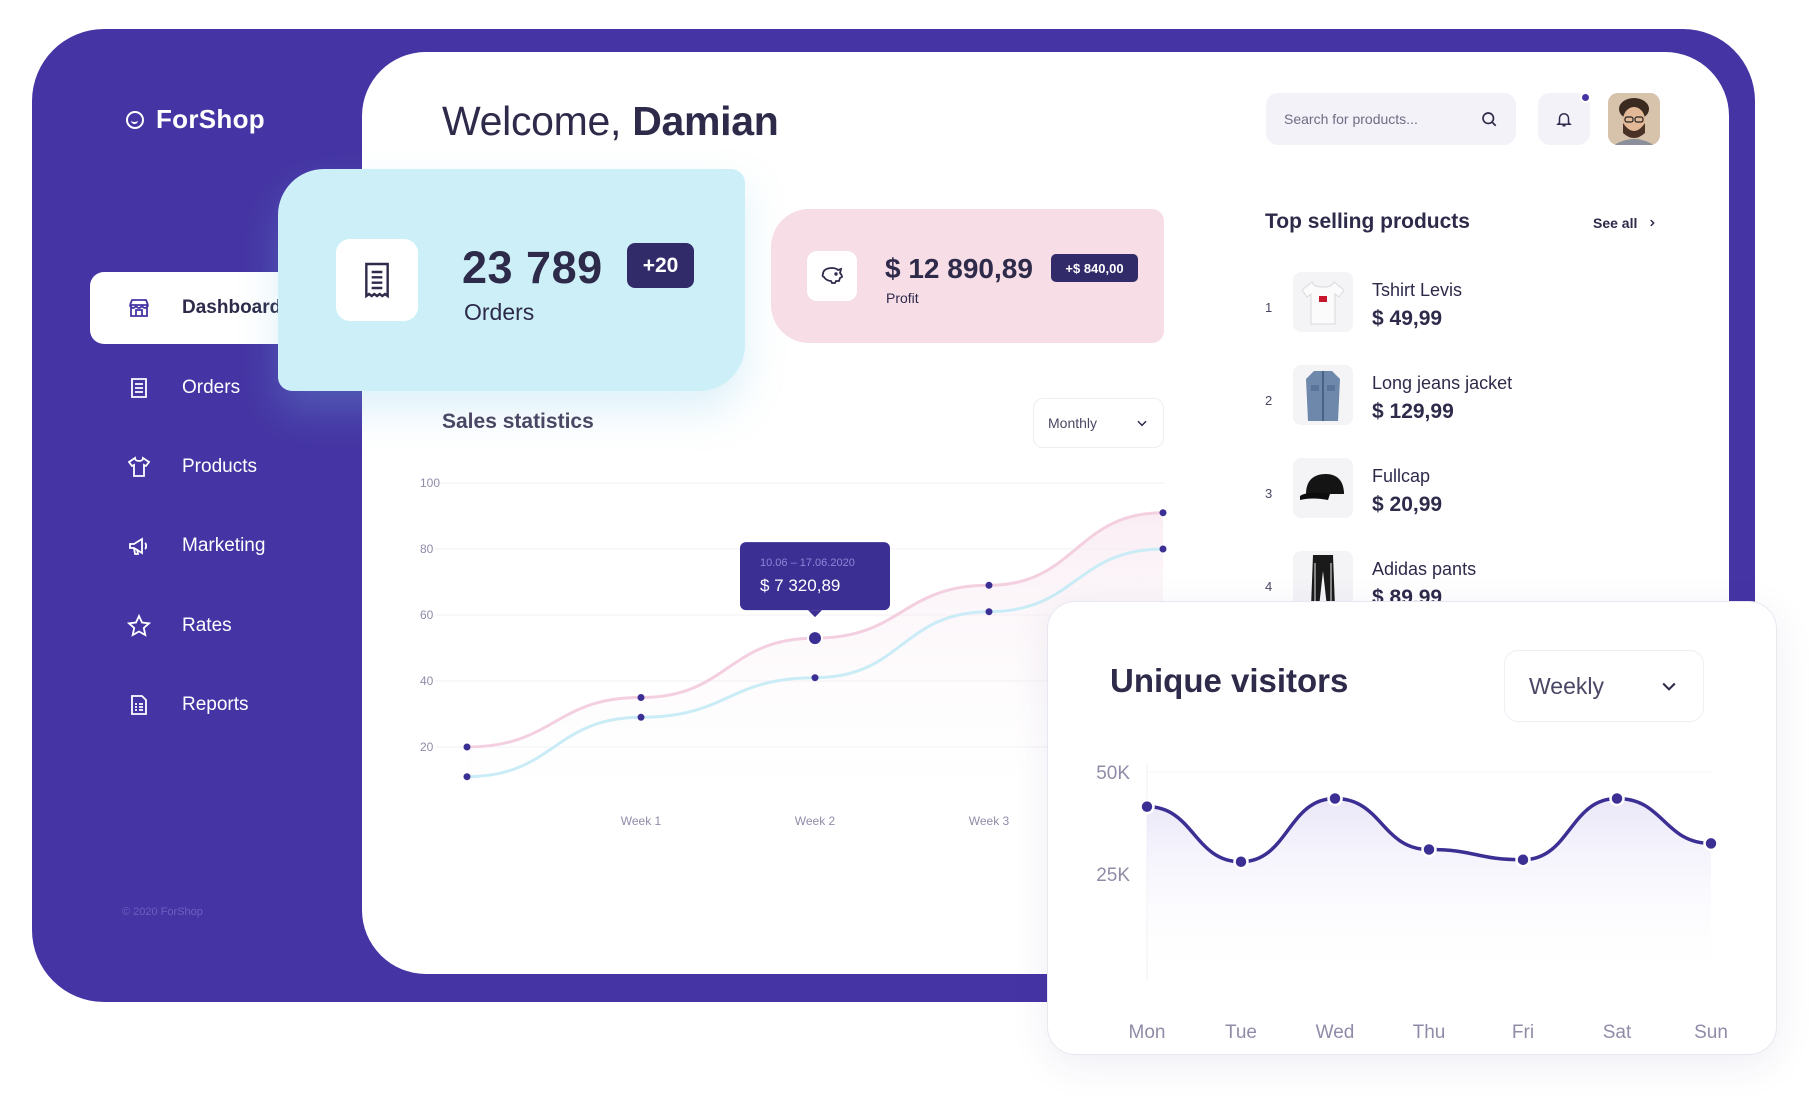 Image resolution: width=1809 pixels, height=1101 pixels. Describe the element at coordinates (1417, 290) in the screenshot. I see `product-name: Tshirt Levis` at that location.